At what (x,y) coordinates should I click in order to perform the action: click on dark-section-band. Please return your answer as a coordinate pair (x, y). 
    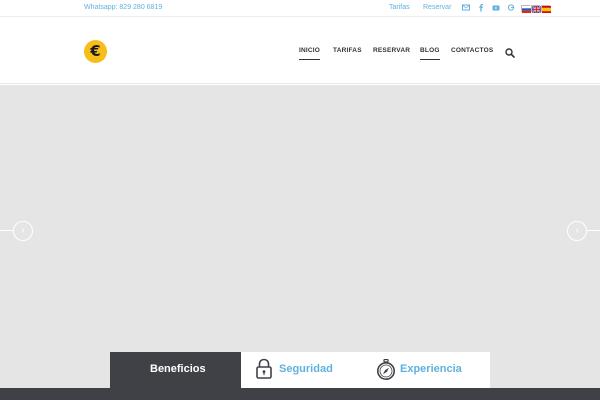
    Looking at the image, I should click on (300, 394).